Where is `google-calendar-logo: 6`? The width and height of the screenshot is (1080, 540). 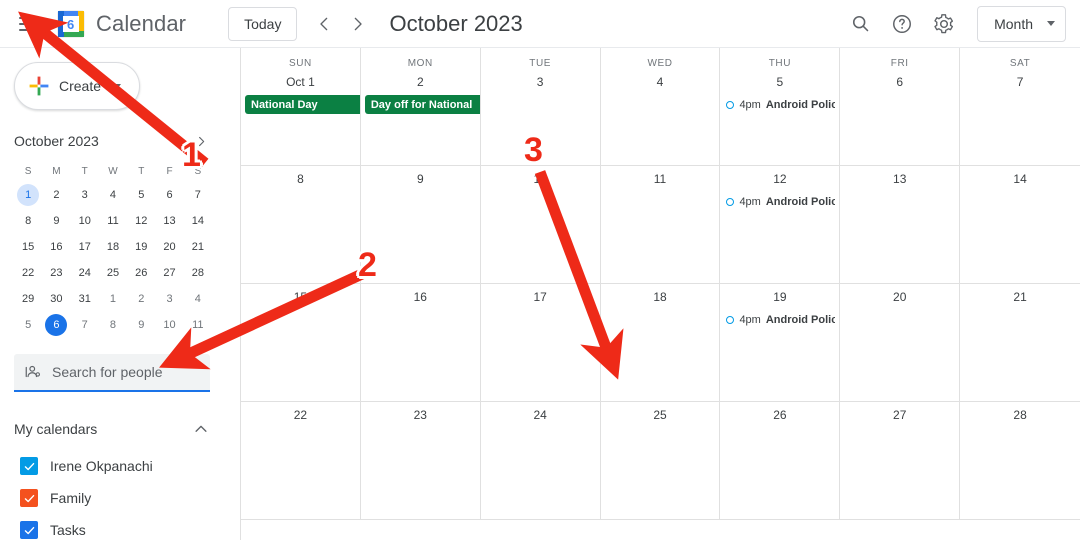
google-calendar-logo: 6 is located at coordinates (71, 24).